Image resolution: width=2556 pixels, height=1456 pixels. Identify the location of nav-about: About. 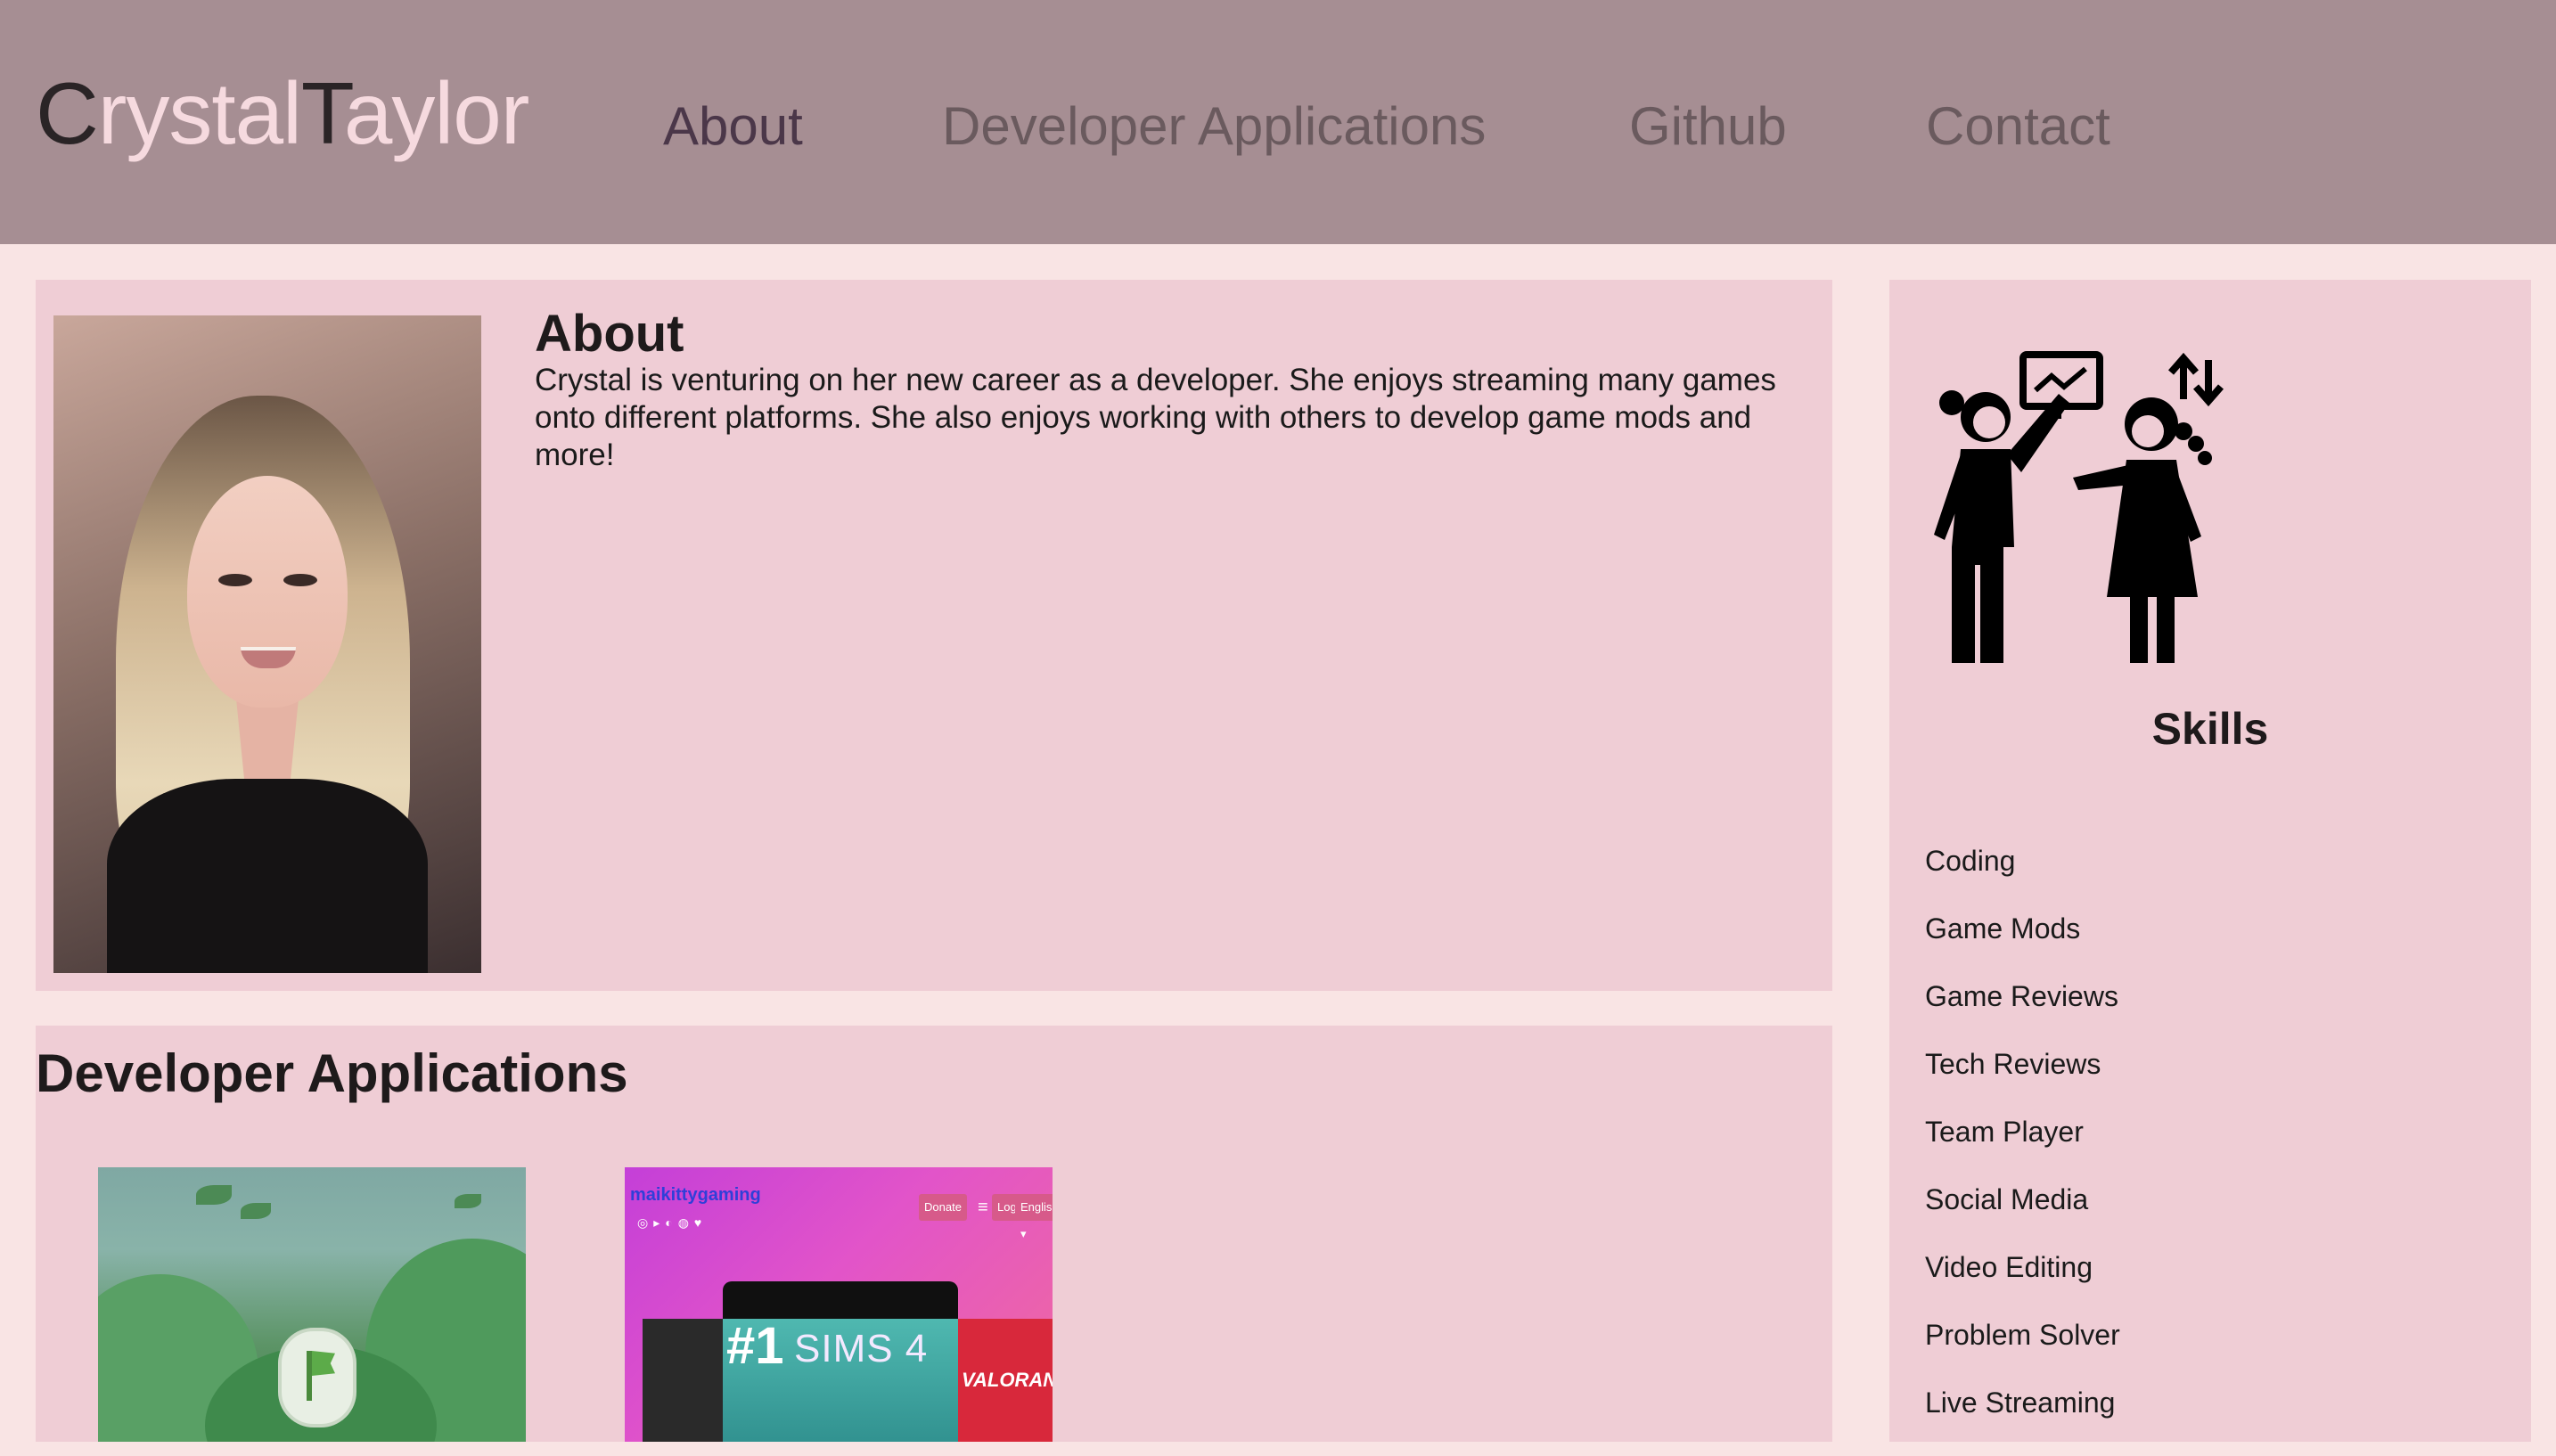
(733, 126).